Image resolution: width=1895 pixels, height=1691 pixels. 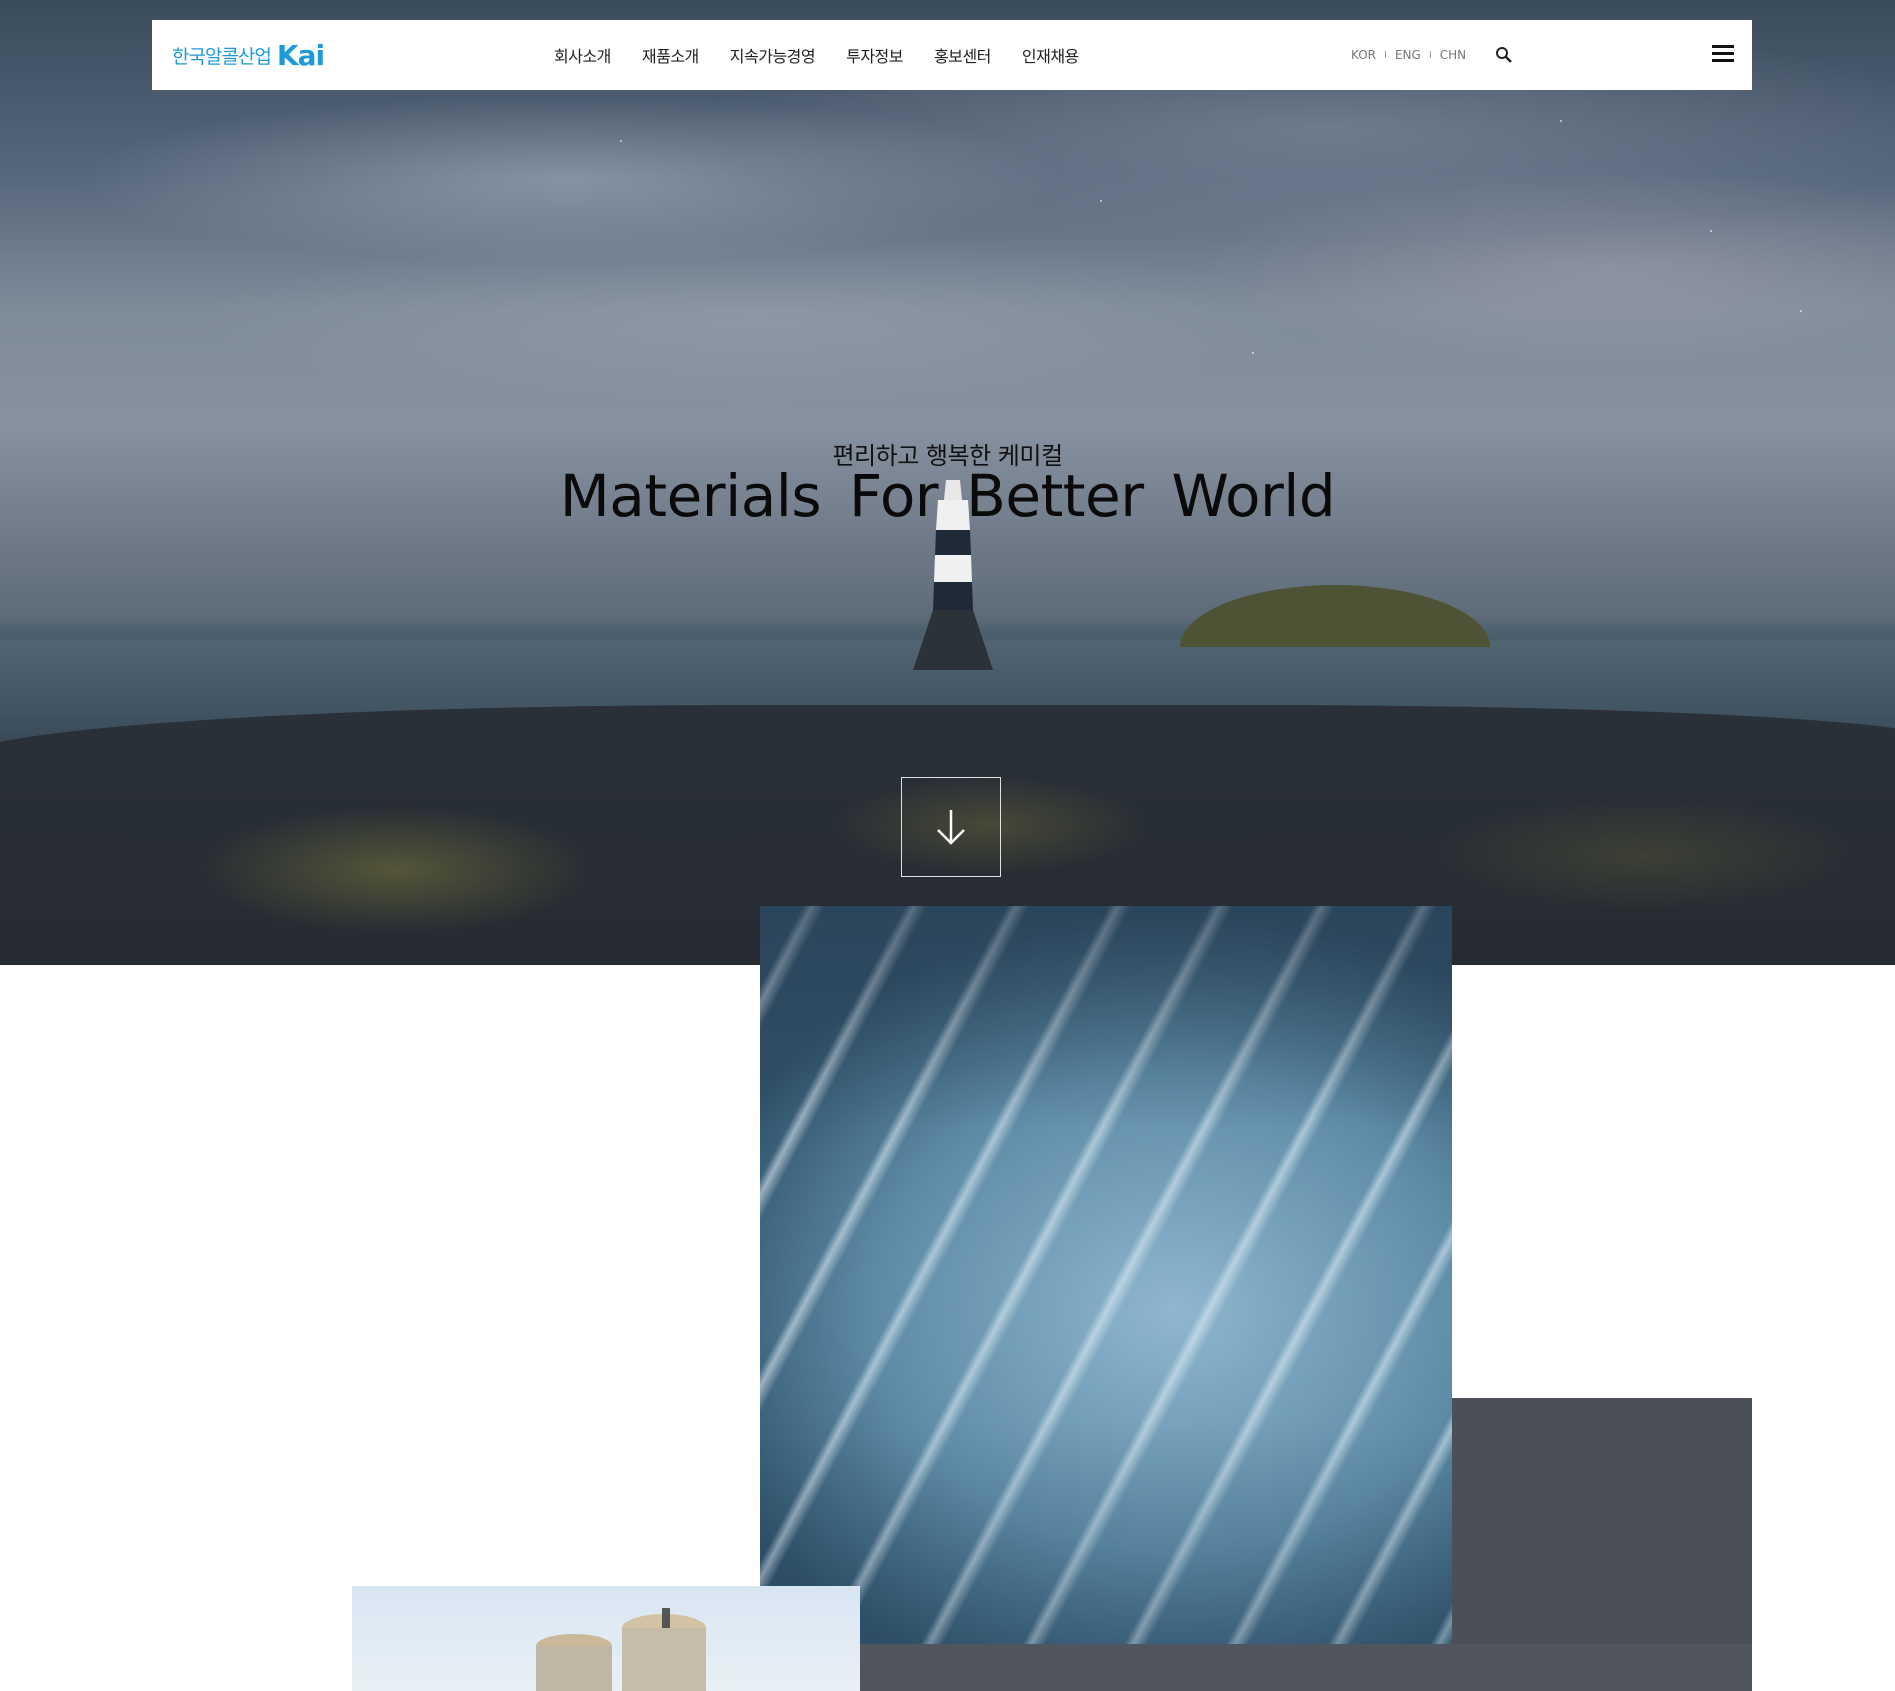 I want to click on tank-image, so click(x=606, y=1638).